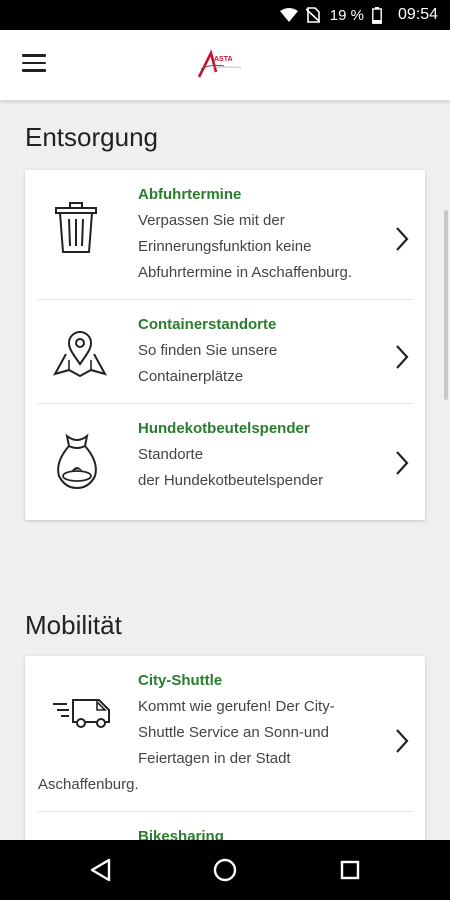 Image resolution: width=450 pixels, height=900 pixels. I want to click on back-triangle-icon, so click(100, 870).